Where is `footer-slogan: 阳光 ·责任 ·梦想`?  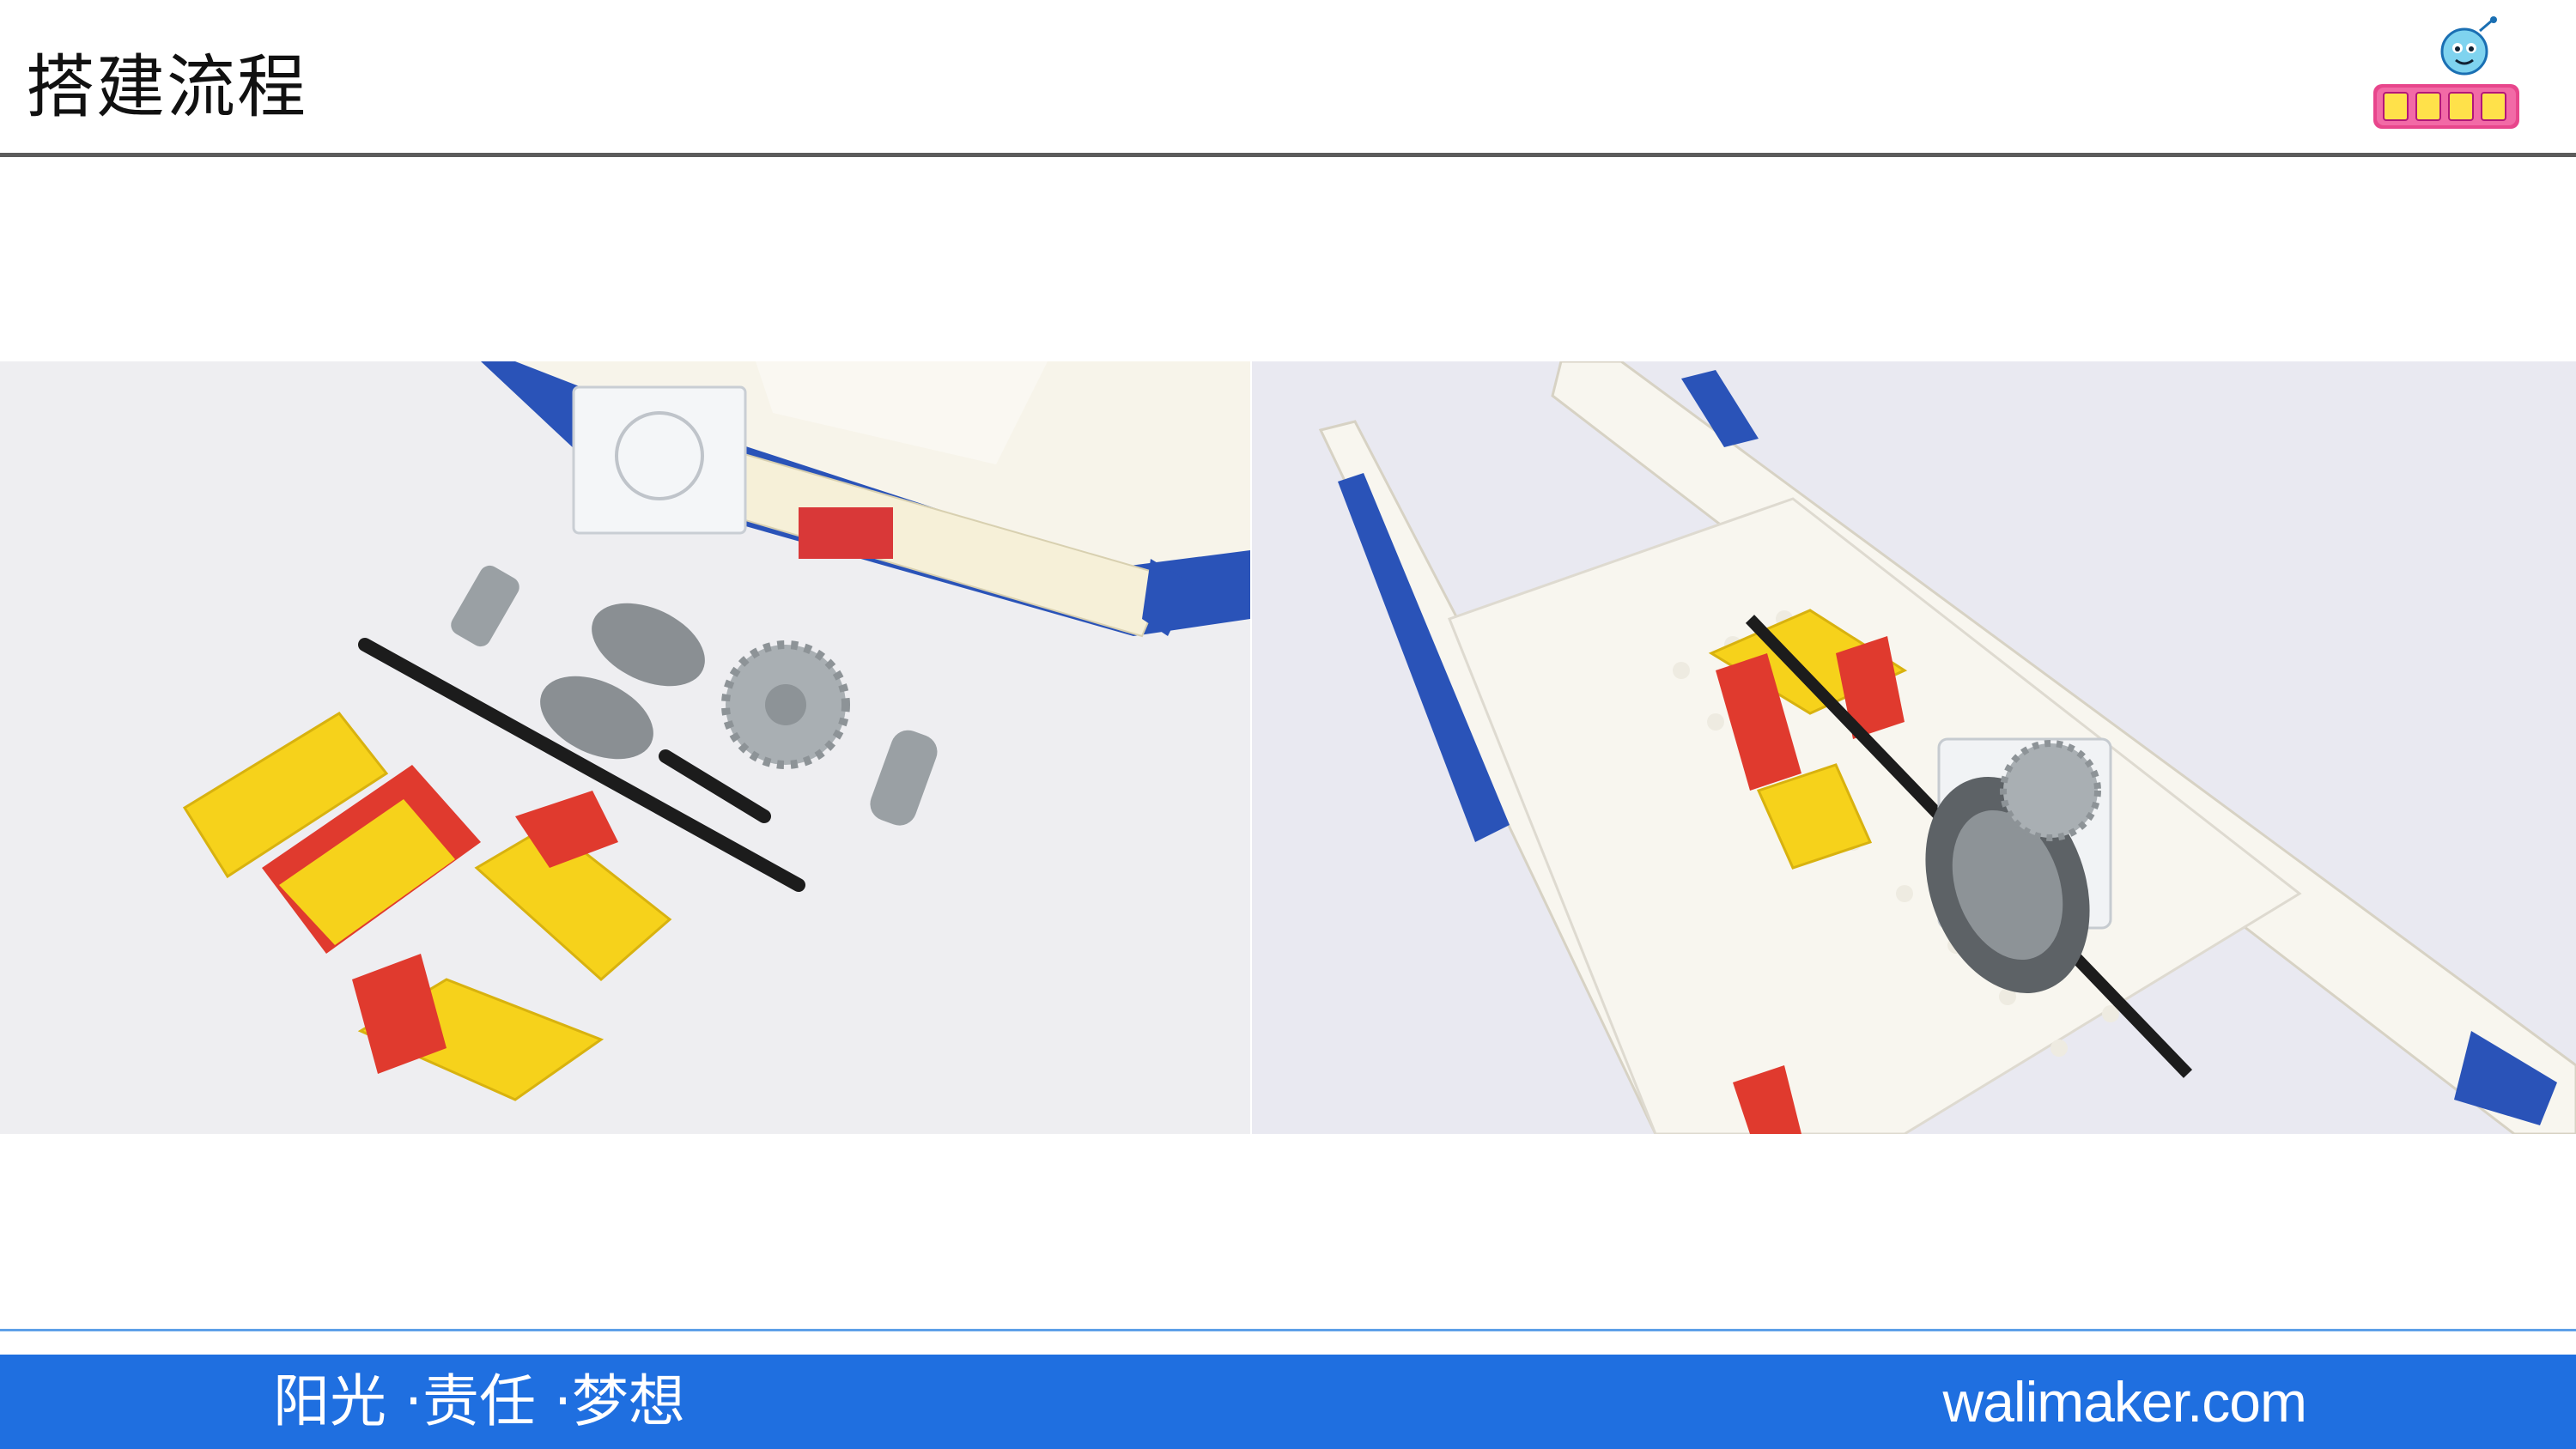 footer-slogan: 阳光 ·责任 ·梦想 is located at coordinates (479, 1401).